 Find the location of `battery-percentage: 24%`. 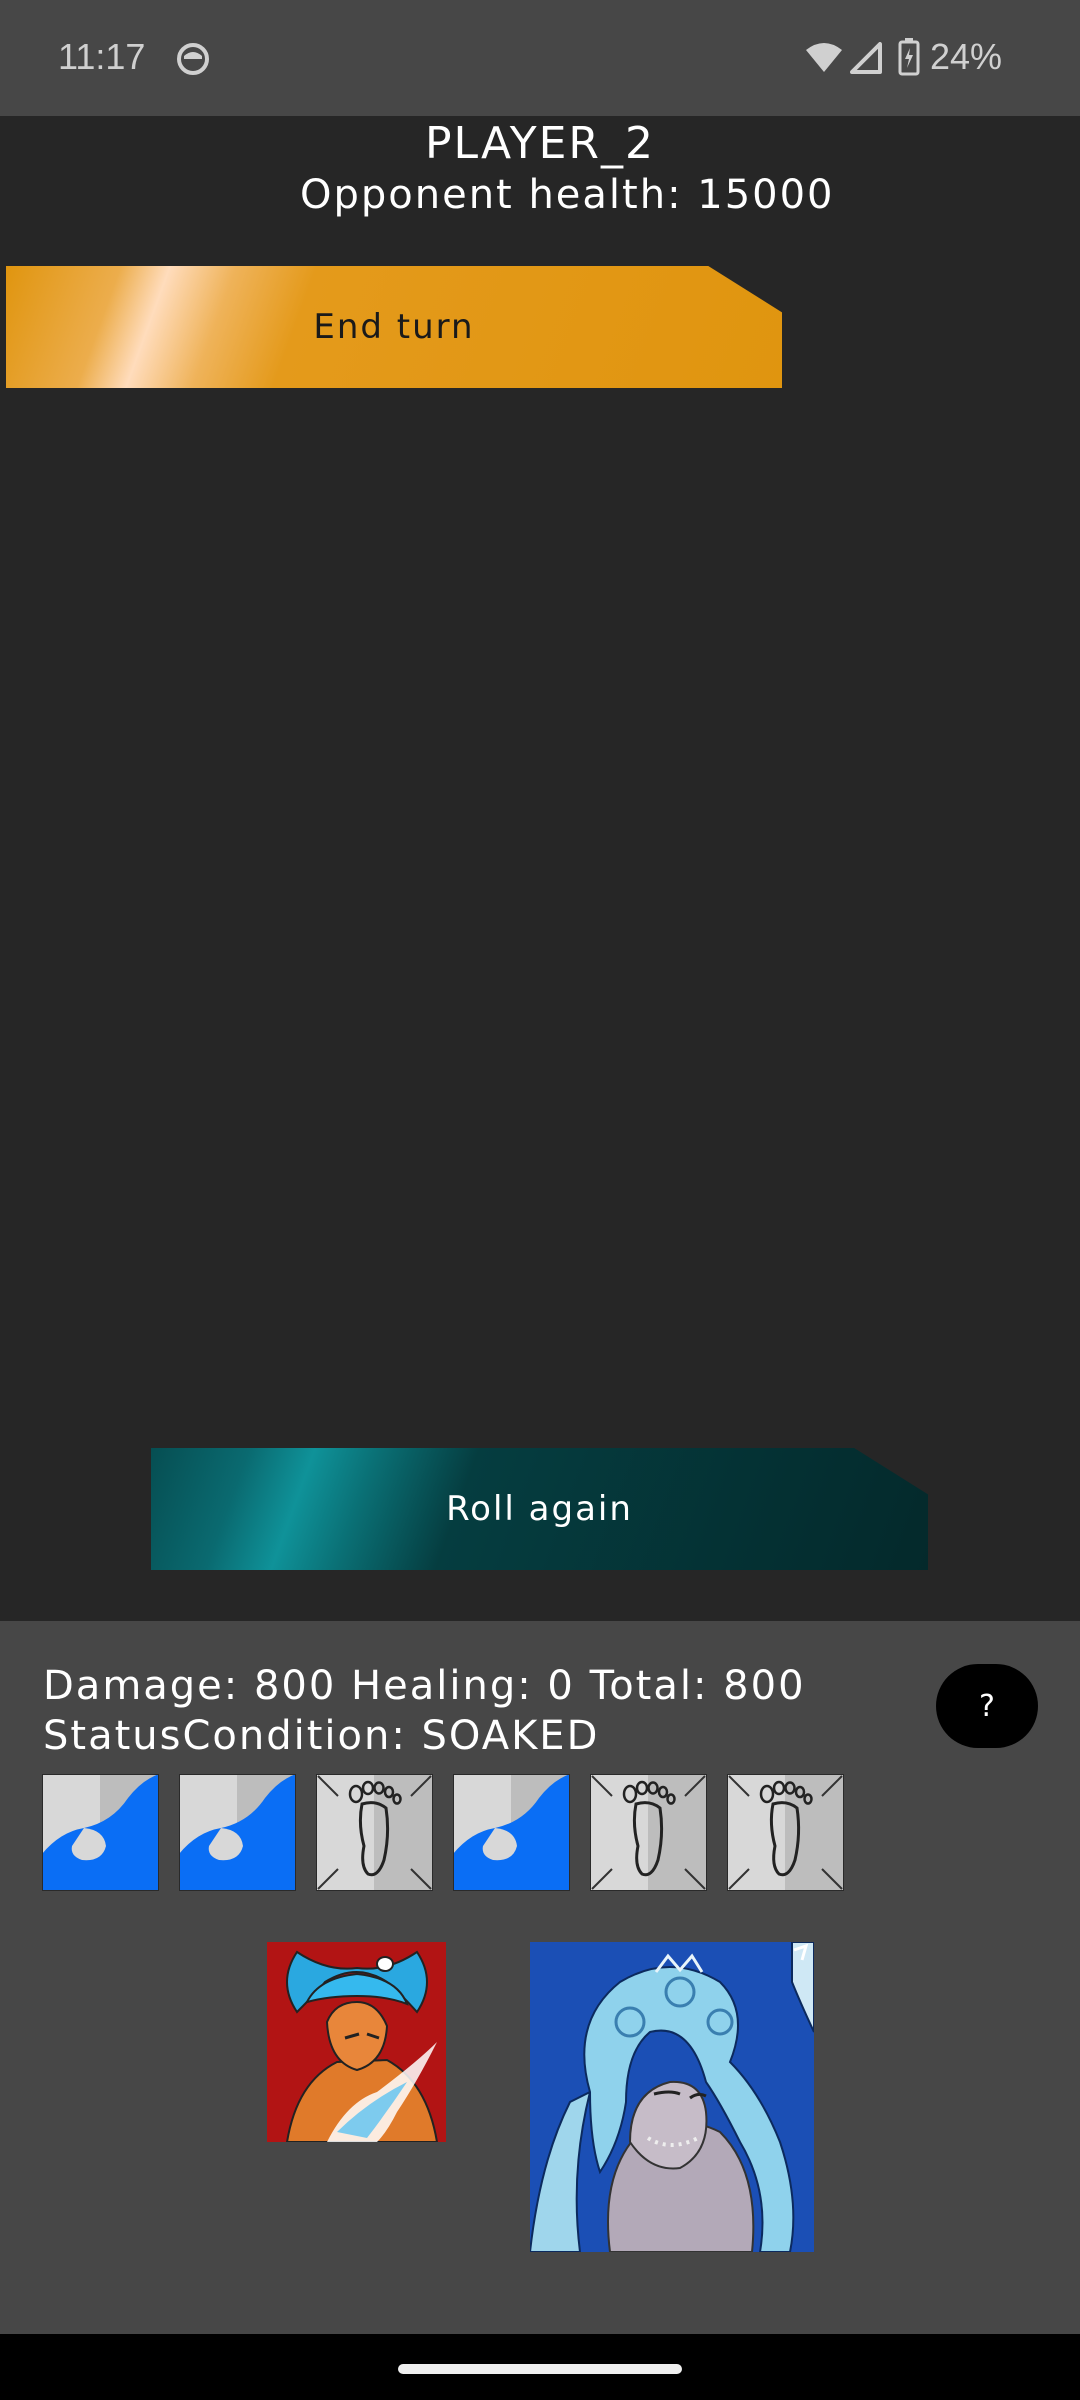

battery-percentage: 24% is located at coordinates (966, 56).